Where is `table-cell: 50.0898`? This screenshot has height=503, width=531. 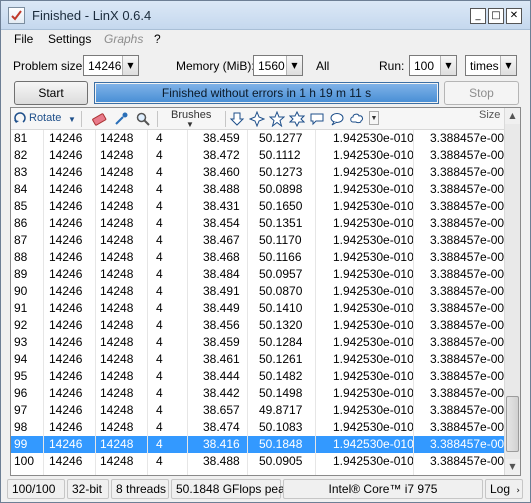
table-cell: 50.0898 is located at coordinates (281, 189).